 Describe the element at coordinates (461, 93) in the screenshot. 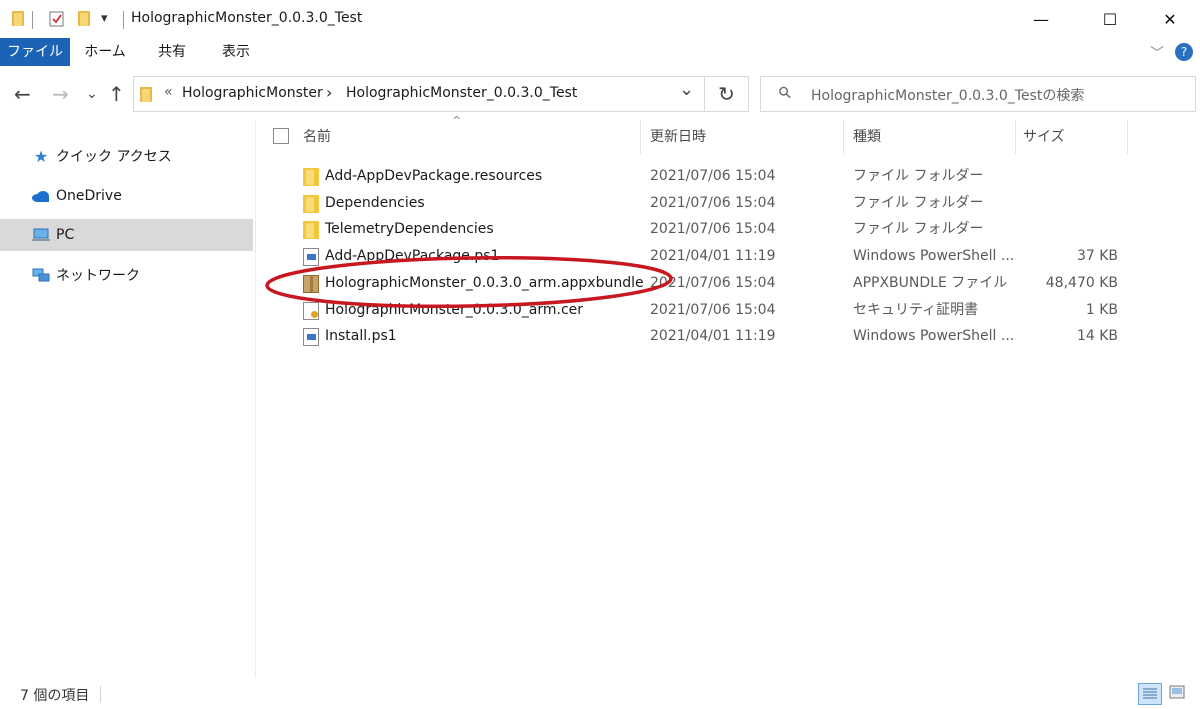

I see `breadcrumb-item-current: HolographicMonster_0.0.3.0_Test` at that location.